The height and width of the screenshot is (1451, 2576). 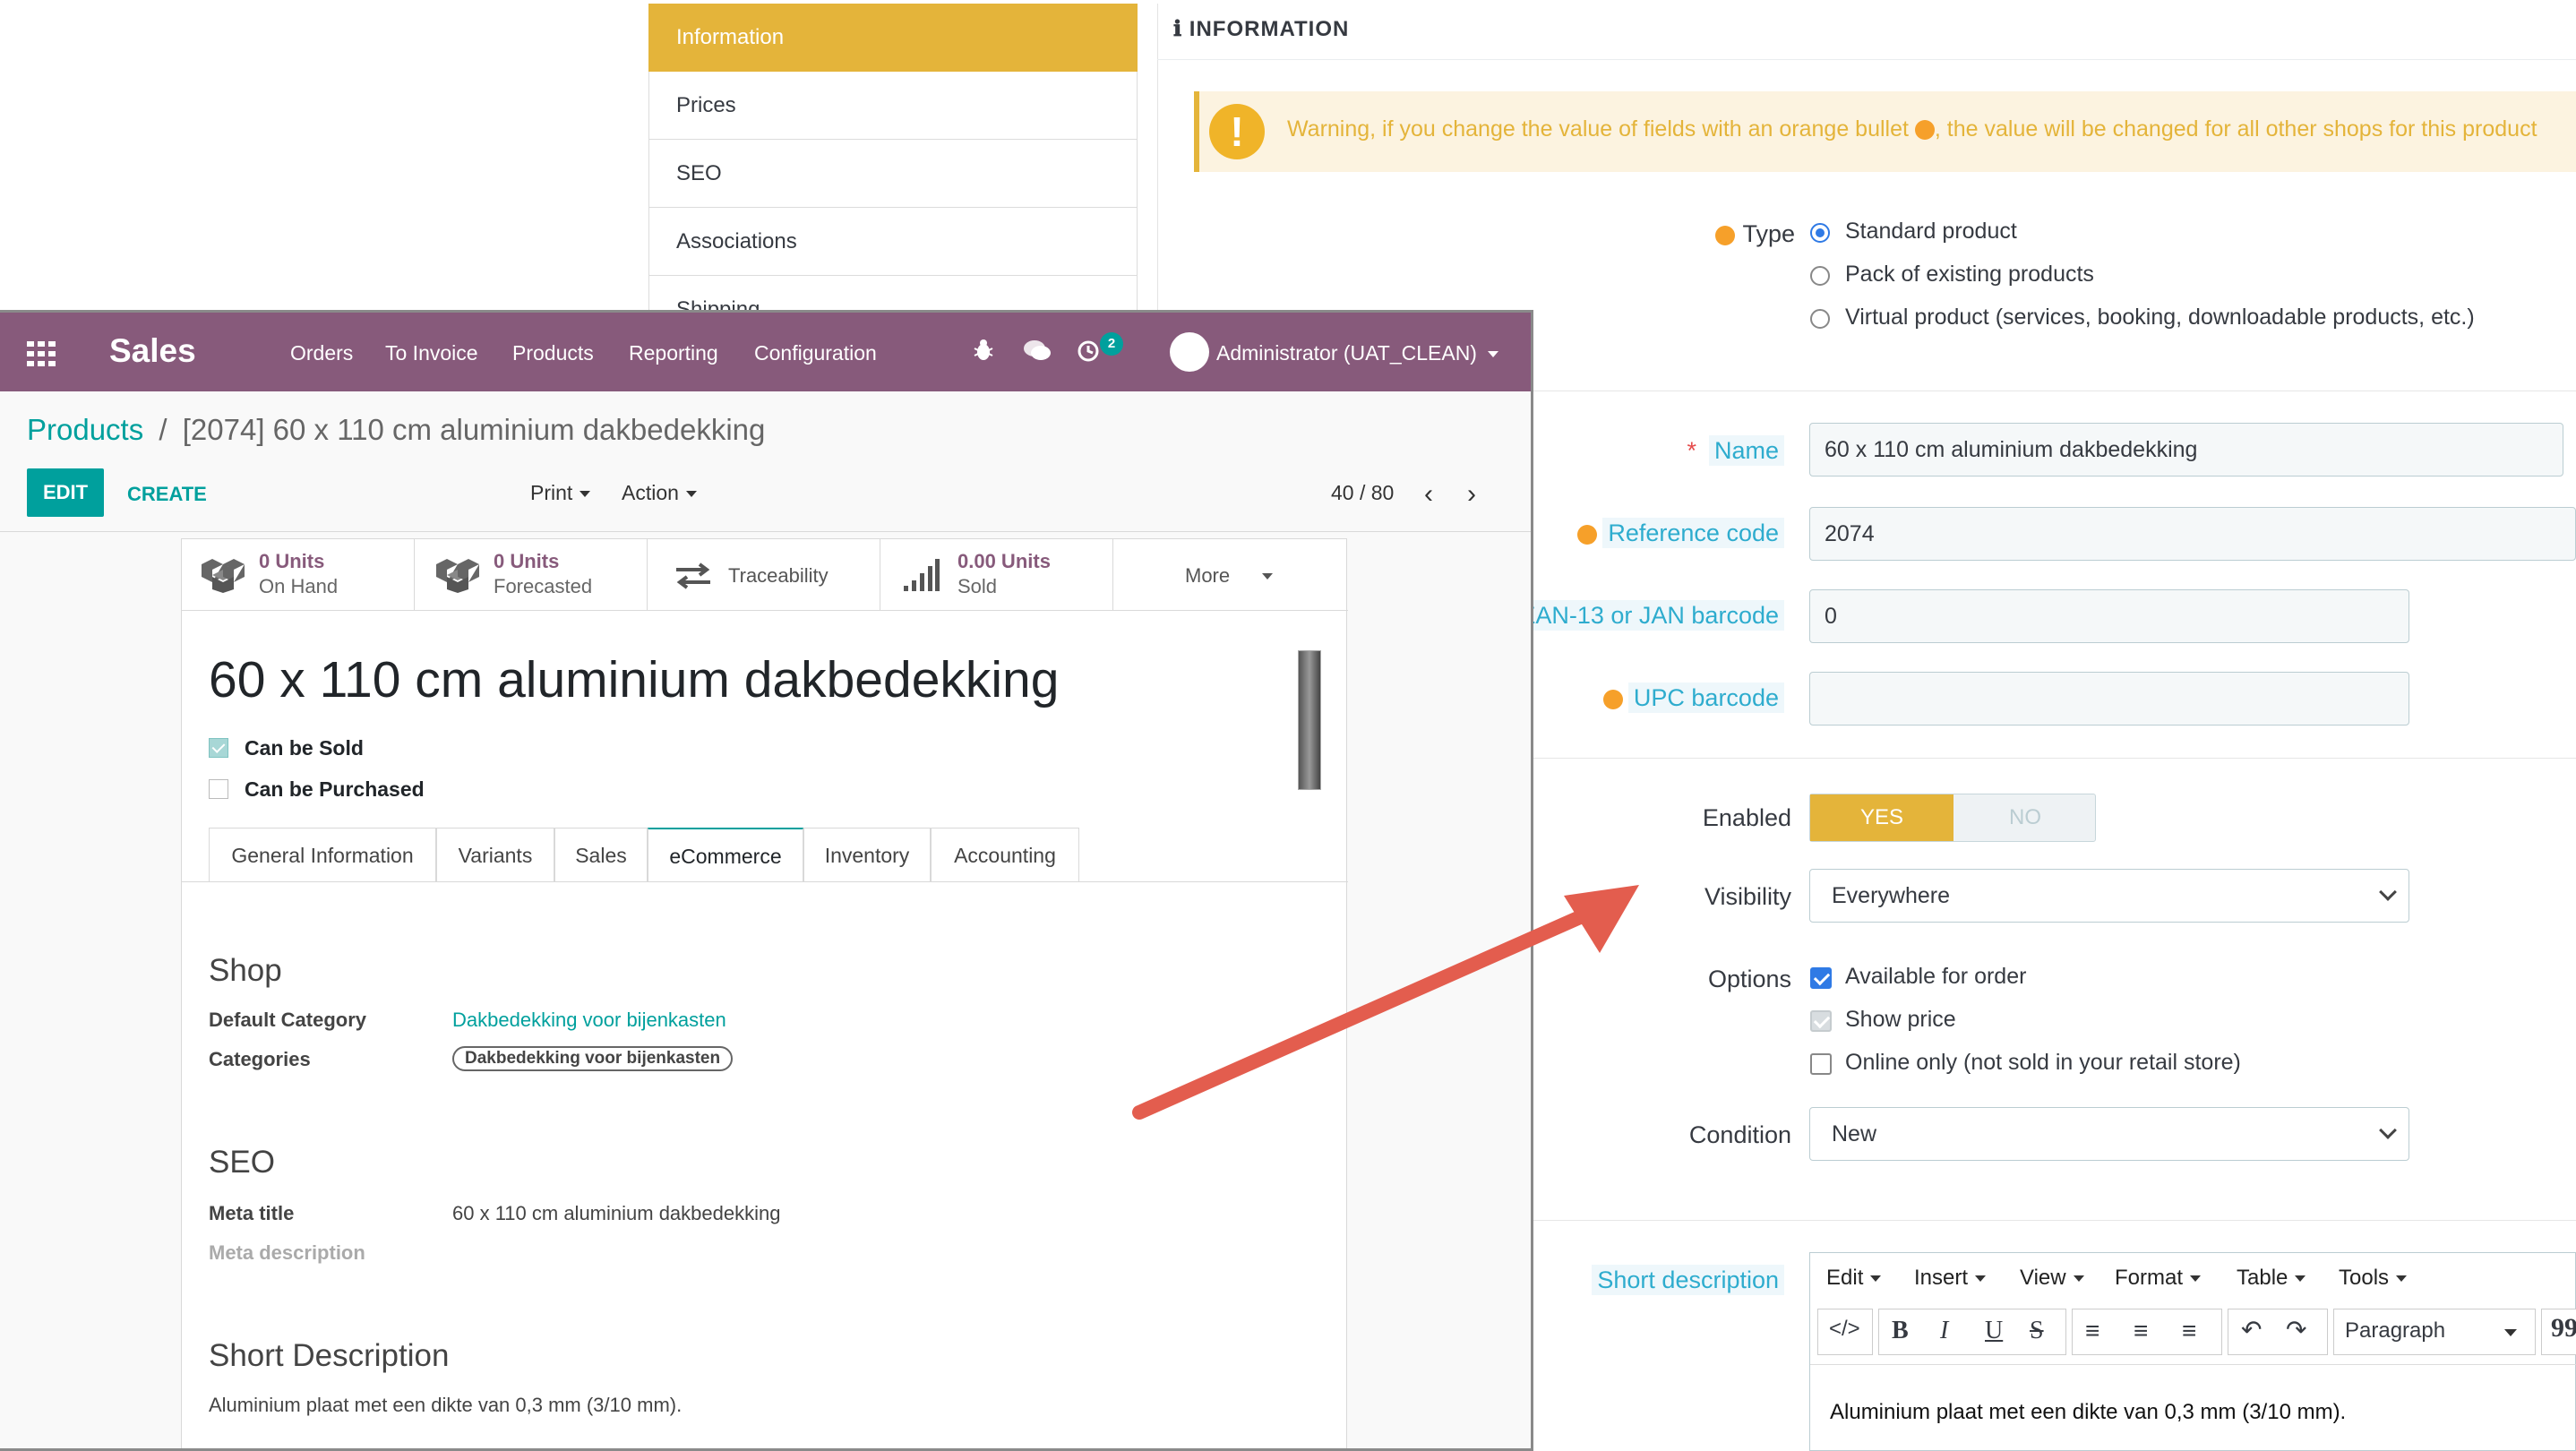 What do you see at coordinates (1820, 233) in the screenshot?
I see `type-radio-standard` at bounding box center [1820, 233].